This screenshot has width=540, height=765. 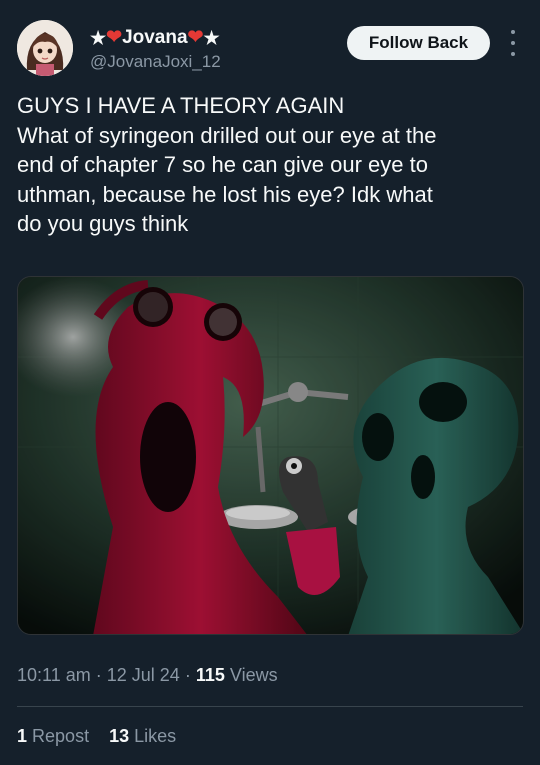 What do you see at coordinates (513, 43) in the screenshot?
I see `more-vertical-icon` at bounding box center [513, 43].